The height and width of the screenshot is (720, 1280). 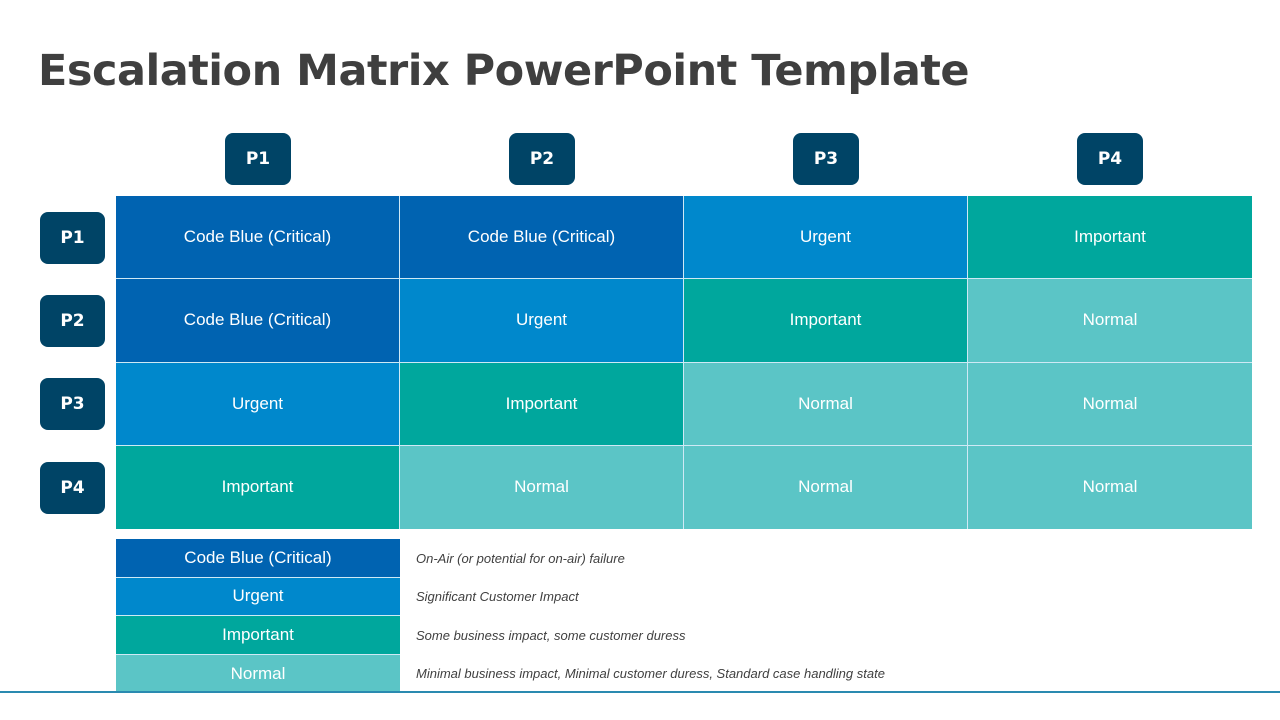 I want to click on legend-swatch: Normal, so click(x=258, y=673).